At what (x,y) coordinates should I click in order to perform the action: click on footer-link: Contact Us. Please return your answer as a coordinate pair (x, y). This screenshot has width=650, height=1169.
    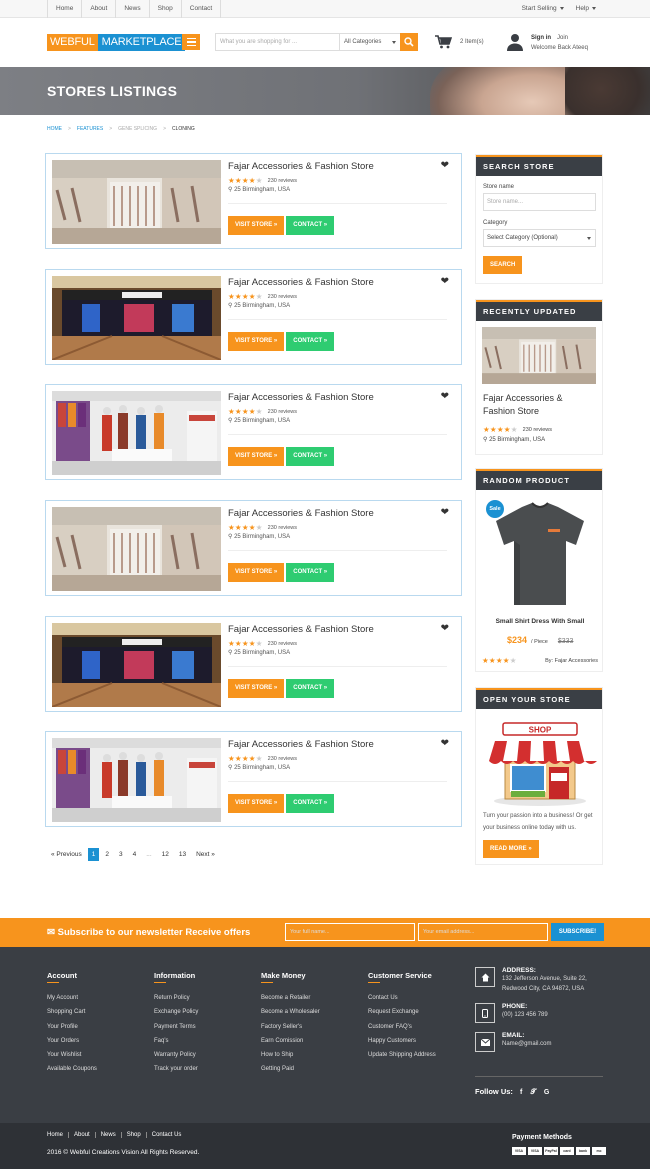
    Looking at the image, I should click on (402, 998).